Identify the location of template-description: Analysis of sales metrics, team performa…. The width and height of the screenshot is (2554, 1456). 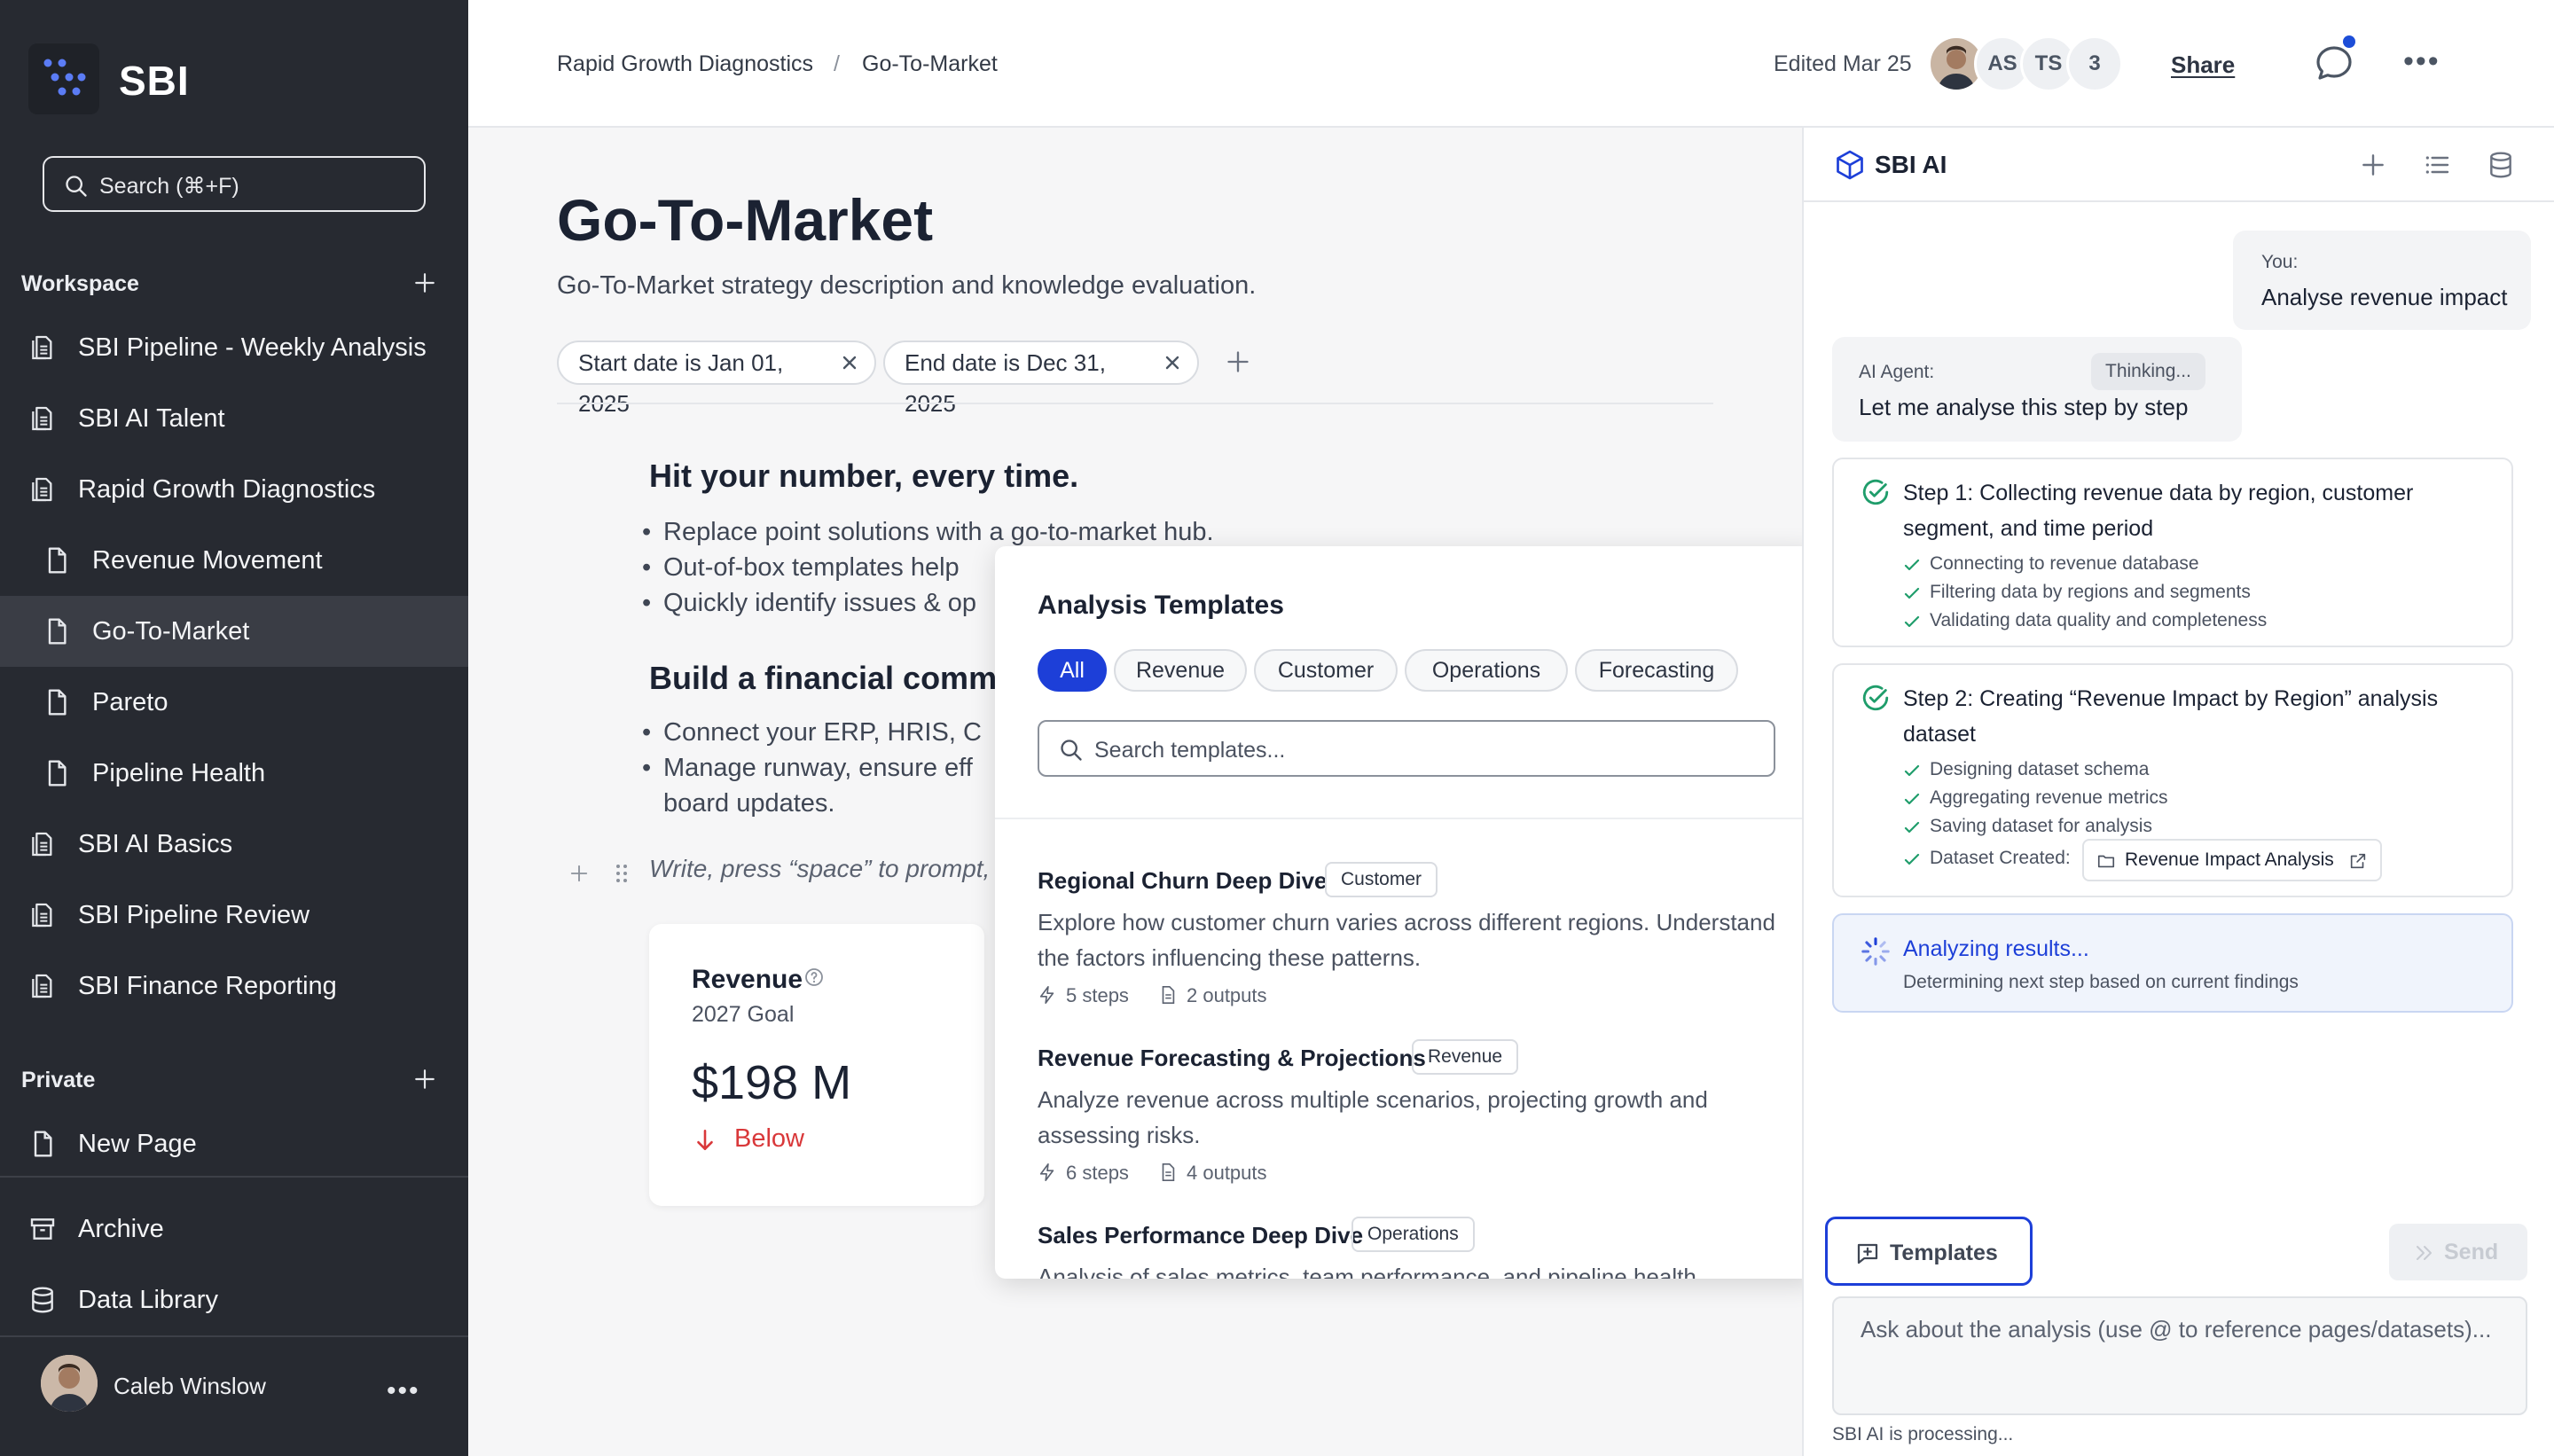
(1367, 1271).